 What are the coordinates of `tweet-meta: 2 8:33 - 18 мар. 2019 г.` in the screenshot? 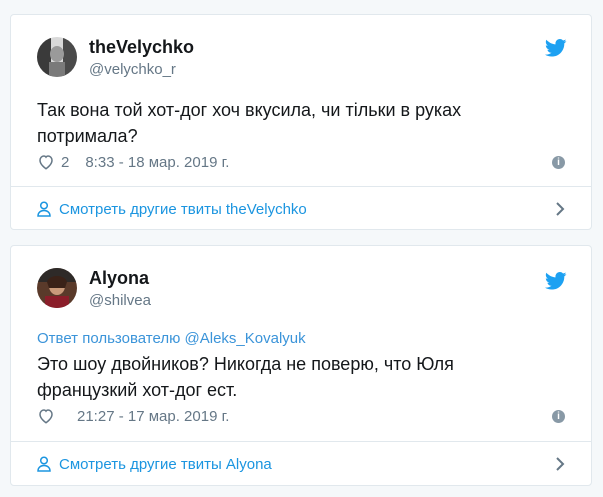 It's located at (133, 162).